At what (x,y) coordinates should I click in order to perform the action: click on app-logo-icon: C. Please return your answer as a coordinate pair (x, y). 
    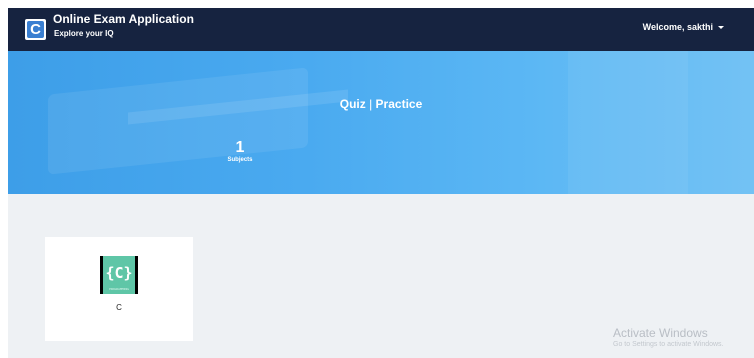
    Looking at the image, I should click on (35, 29).